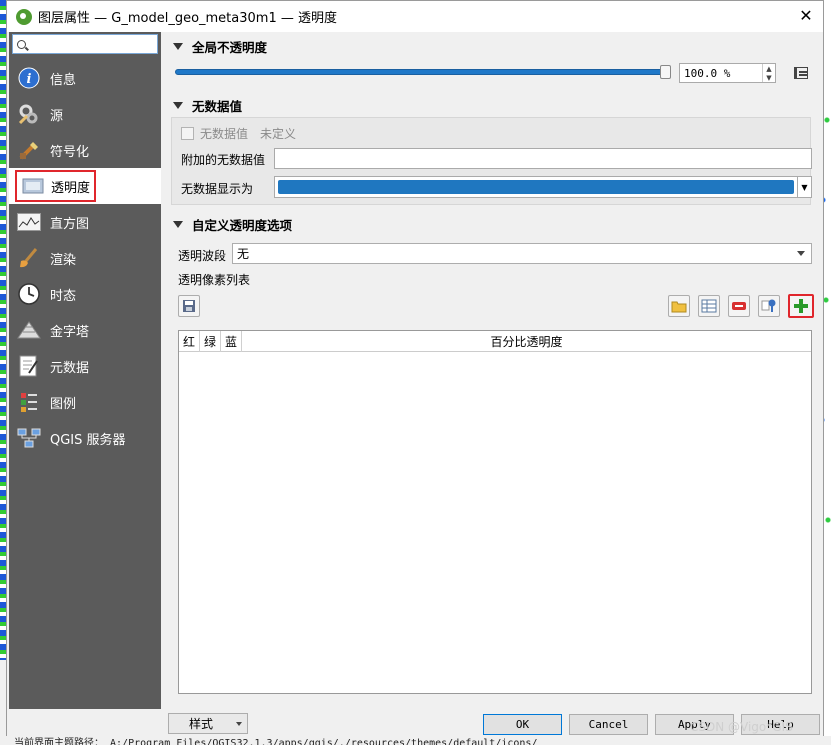 The height and width of the screenshot is (745, 831). Describe the element at coordinates (210, 341) in the screenshot. I see `column-header-green: 绿` at that location.